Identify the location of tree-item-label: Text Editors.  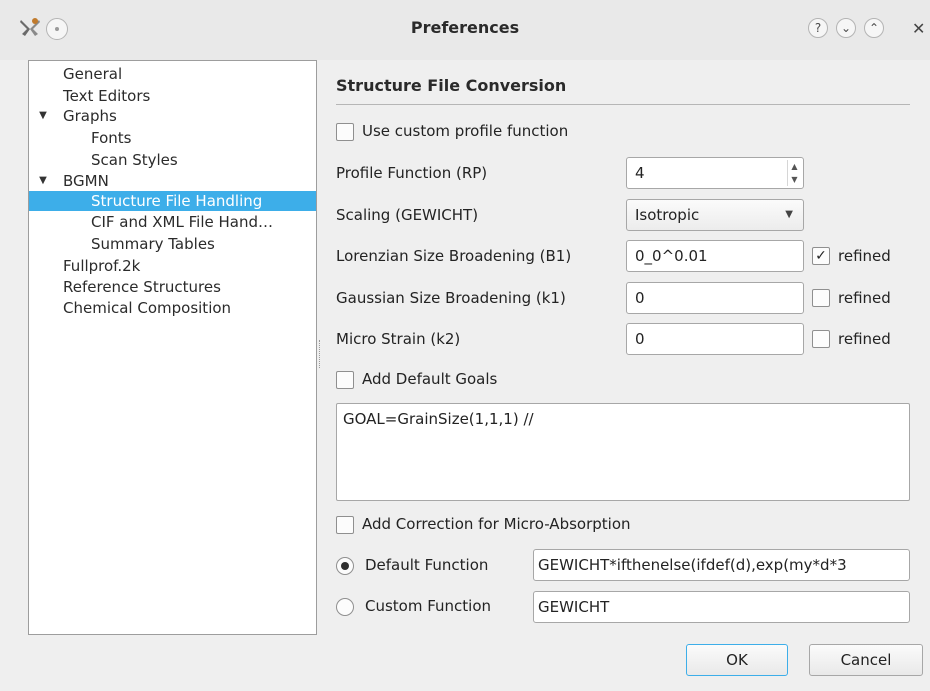
(107, 96).